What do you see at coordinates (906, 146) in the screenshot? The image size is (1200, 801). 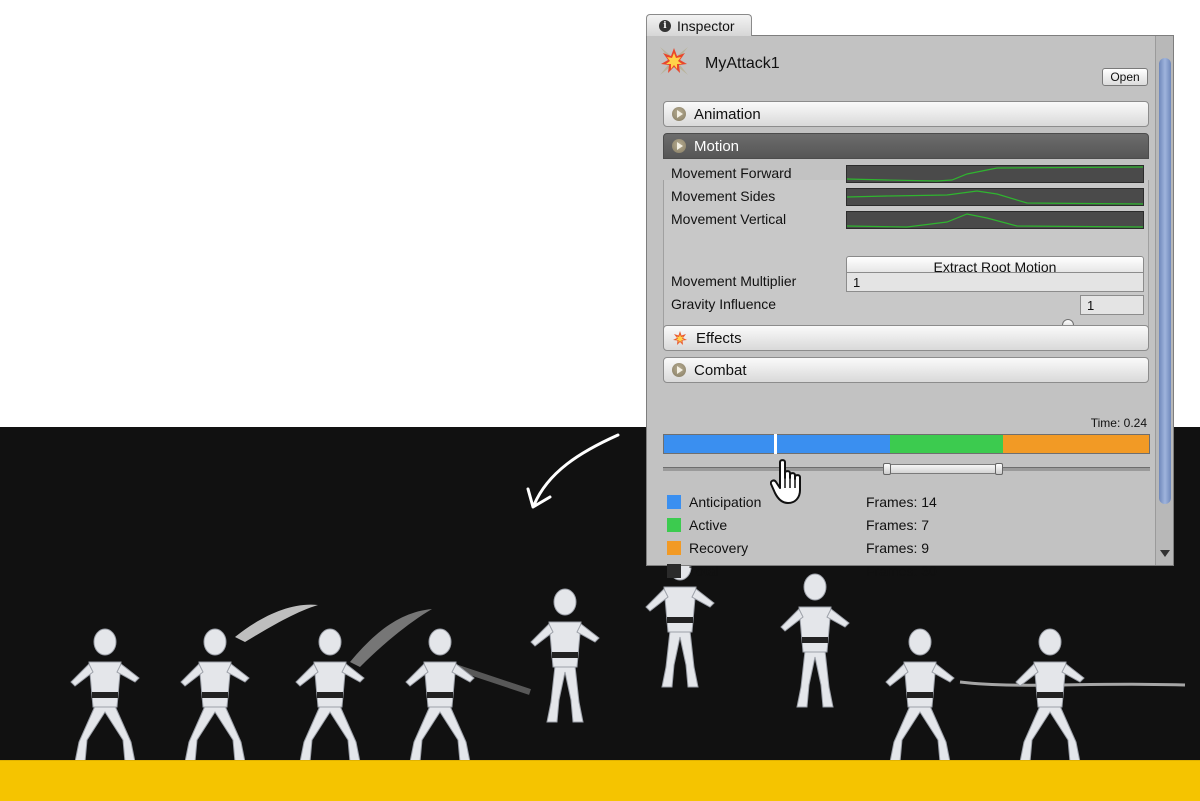 I see `section-motion: Motion` at bounding box center [906, 146].